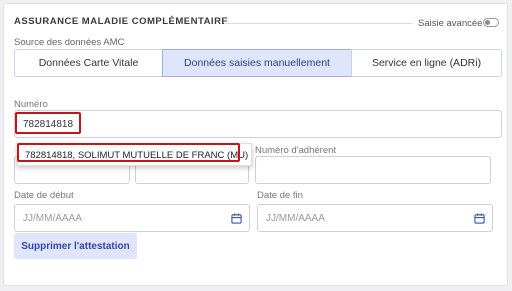 The width and height of the screenshot is (512, 291). Describe the element at coordinates (44, 195) in the screenshot. I see `date-debut-label: Date de début` at that location.